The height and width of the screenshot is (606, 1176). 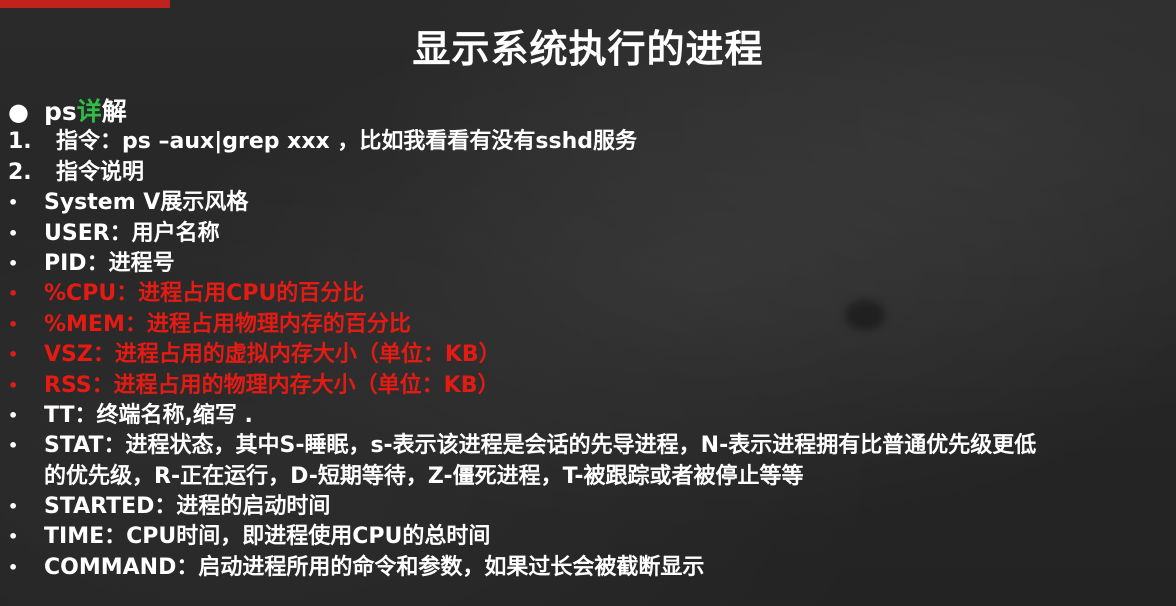 I want to click on list-item: • RSS：进程占用的物理内存大小（单位：KB）, so click(x=588, y=386).